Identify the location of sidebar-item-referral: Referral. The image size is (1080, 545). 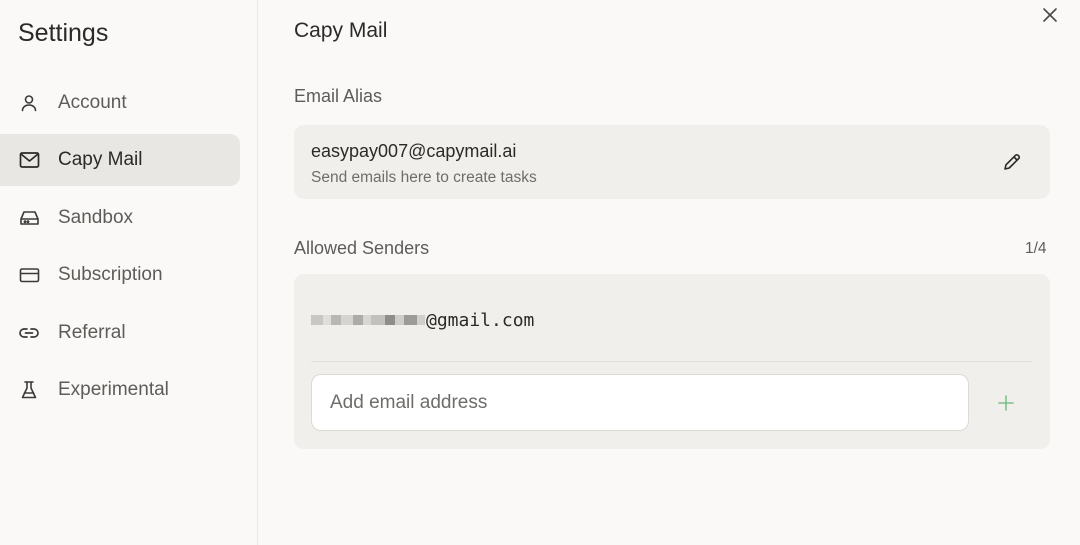
(120, 333).